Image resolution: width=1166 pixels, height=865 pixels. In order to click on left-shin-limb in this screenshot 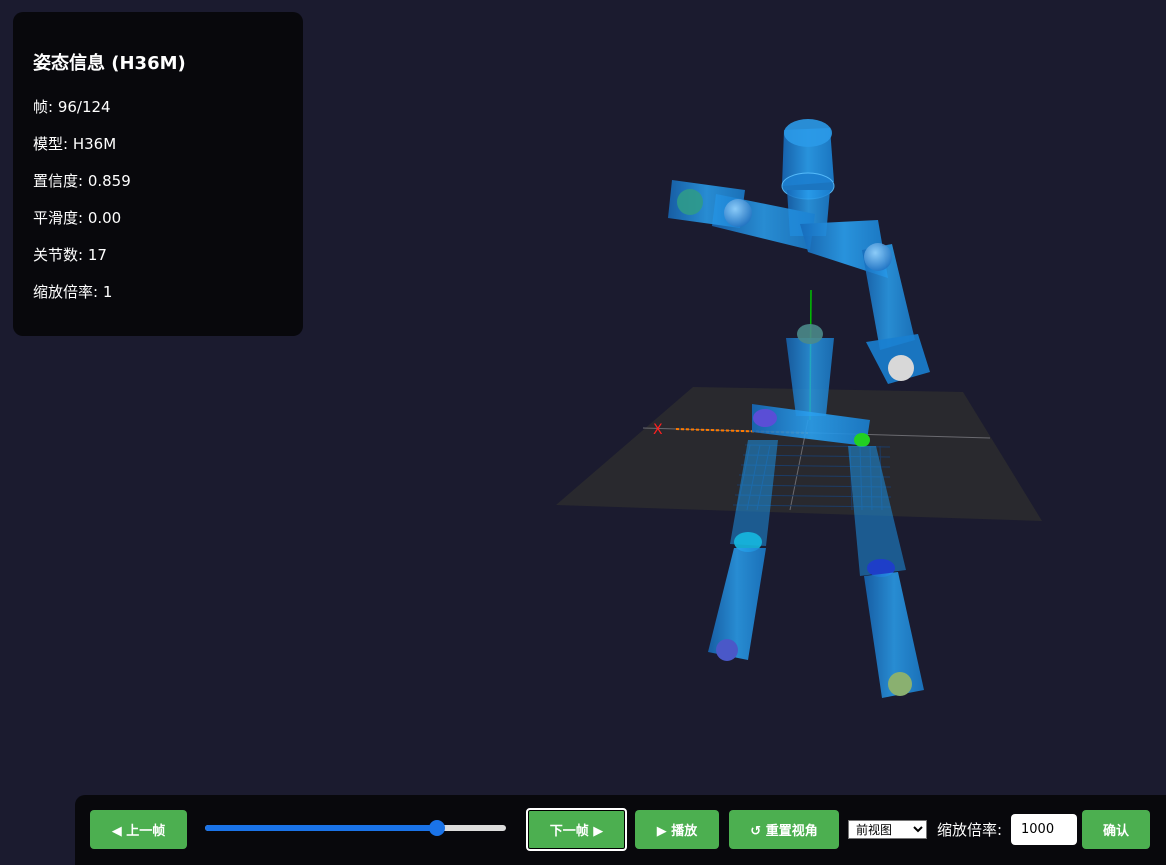, I will do `click(737, 604)`.